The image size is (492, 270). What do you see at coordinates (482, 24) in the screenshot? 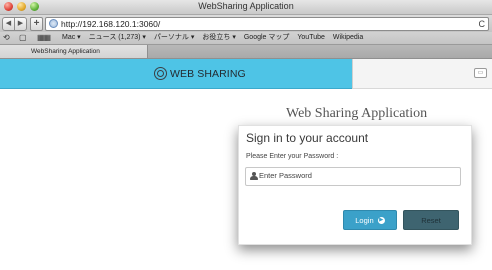
I see `reload-icon: C` at bounding box center [482, 24].